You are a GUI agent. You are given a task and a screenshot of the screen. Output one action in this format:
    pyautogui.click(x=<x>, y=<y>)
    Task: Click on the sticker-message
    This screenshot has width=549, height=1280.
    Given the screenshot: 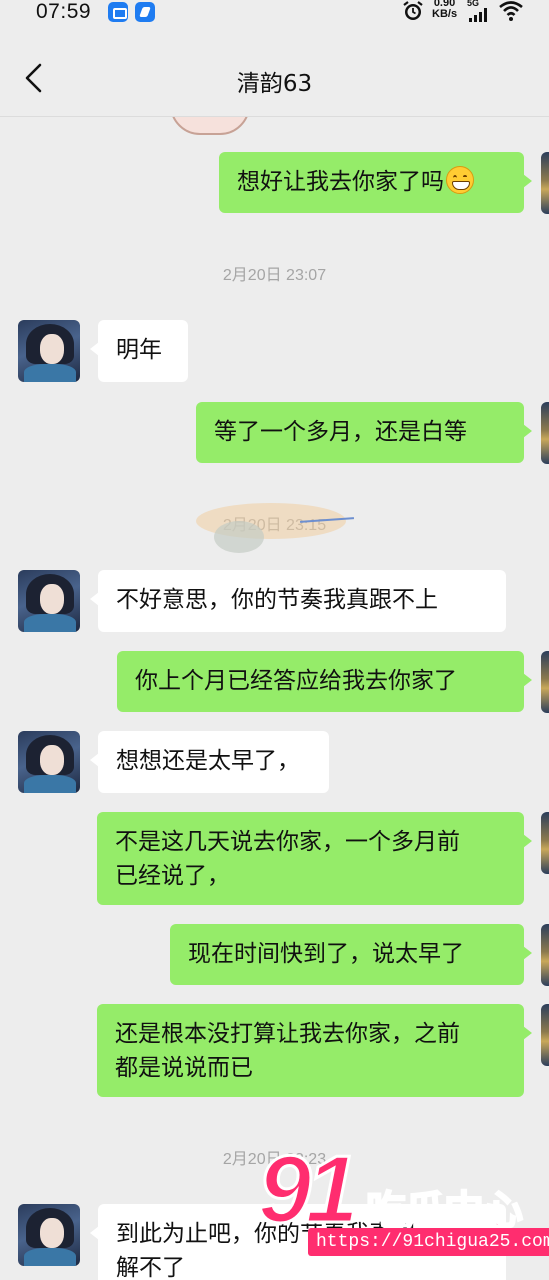 What is the action you would take?
    pyautogui.click(x=210, y=126)
    